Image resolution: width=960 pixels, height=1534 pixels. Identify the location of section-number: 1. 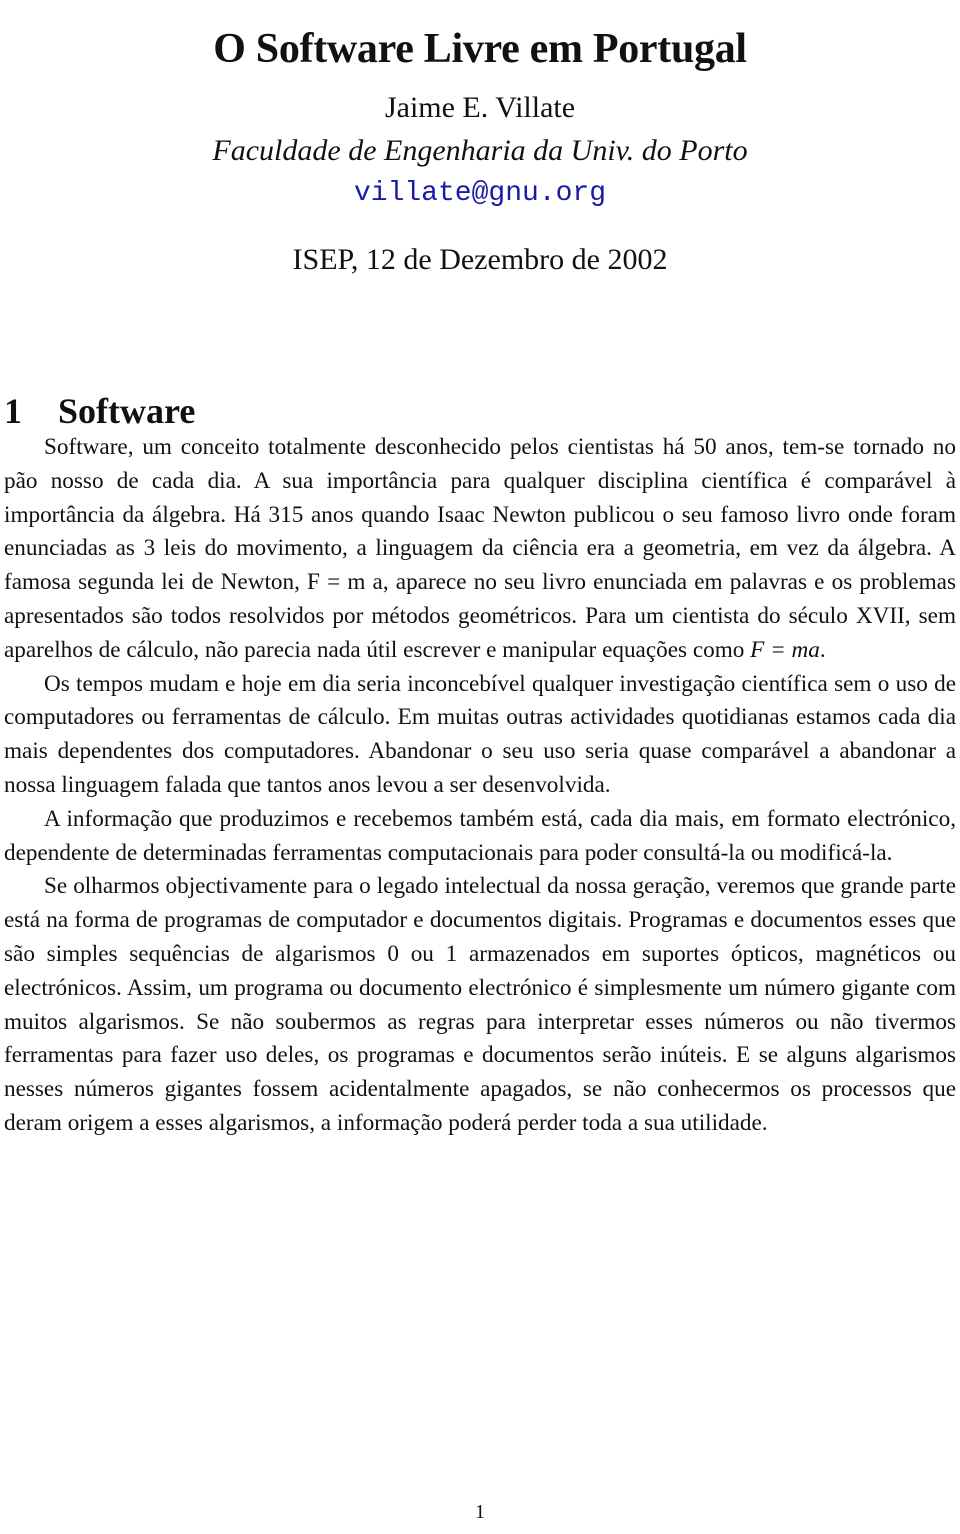
(13, 410).